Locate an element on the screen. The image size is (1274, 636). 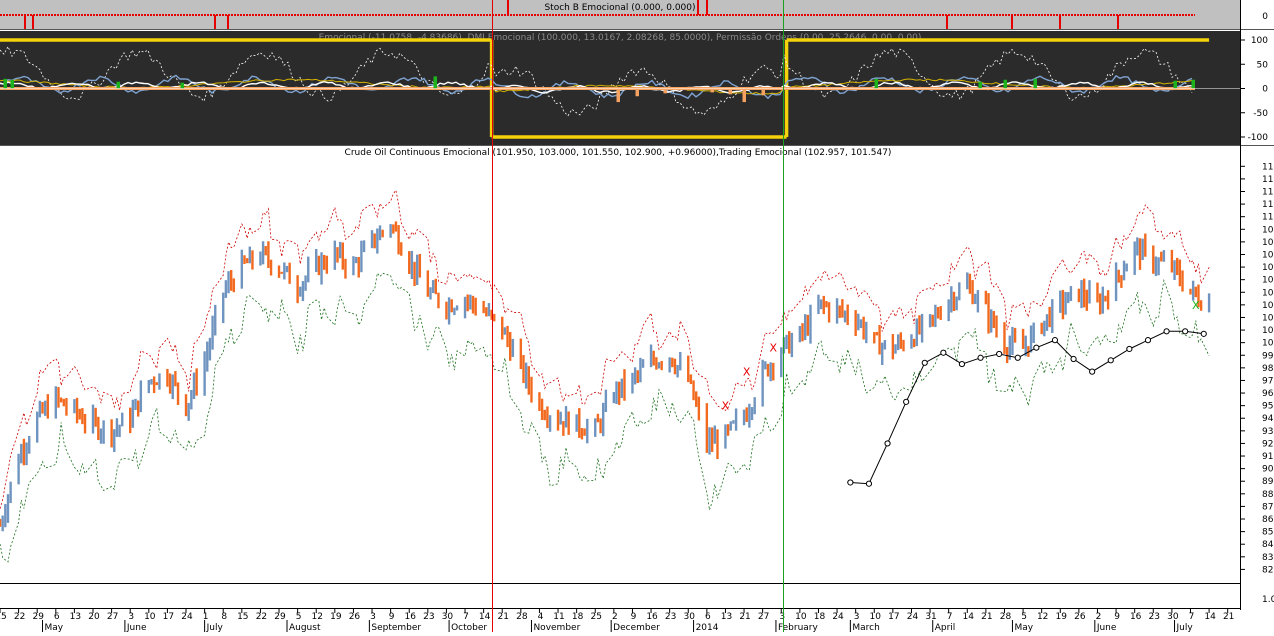
price-y-tick-label: 95 is located at coordinates (1267, 407).